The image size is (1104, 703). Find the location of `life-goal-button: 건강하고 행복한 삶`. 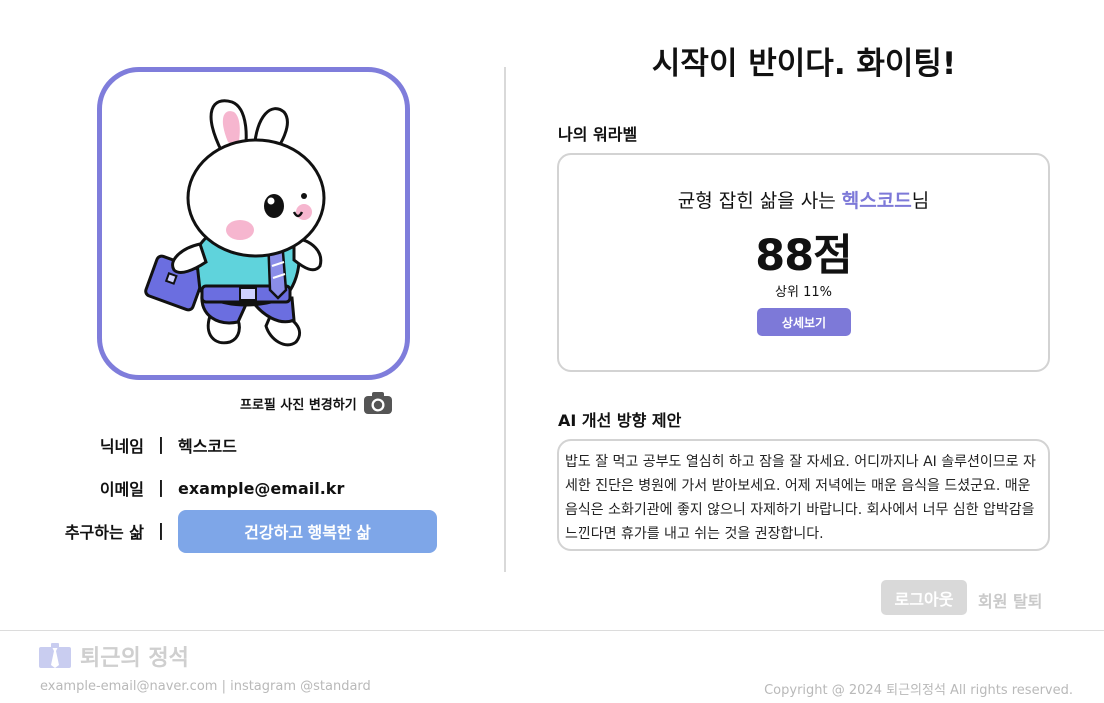

life-goal-button: 건강하고 행복한 삶 is located at coordinates (307, 531).